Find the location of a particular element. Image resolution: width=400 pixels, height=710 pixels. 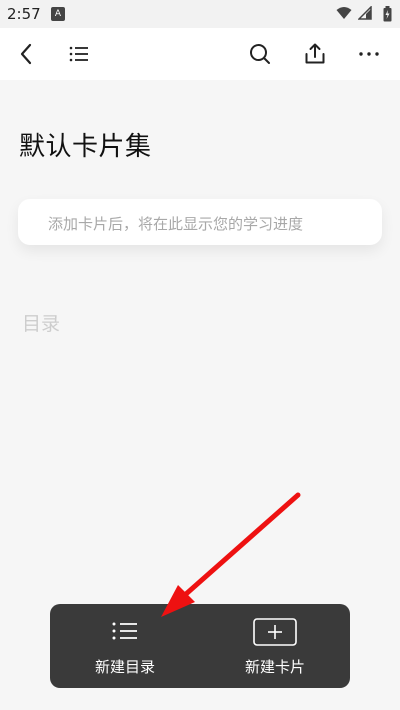

back-icon is located at coordinates (27, 54).